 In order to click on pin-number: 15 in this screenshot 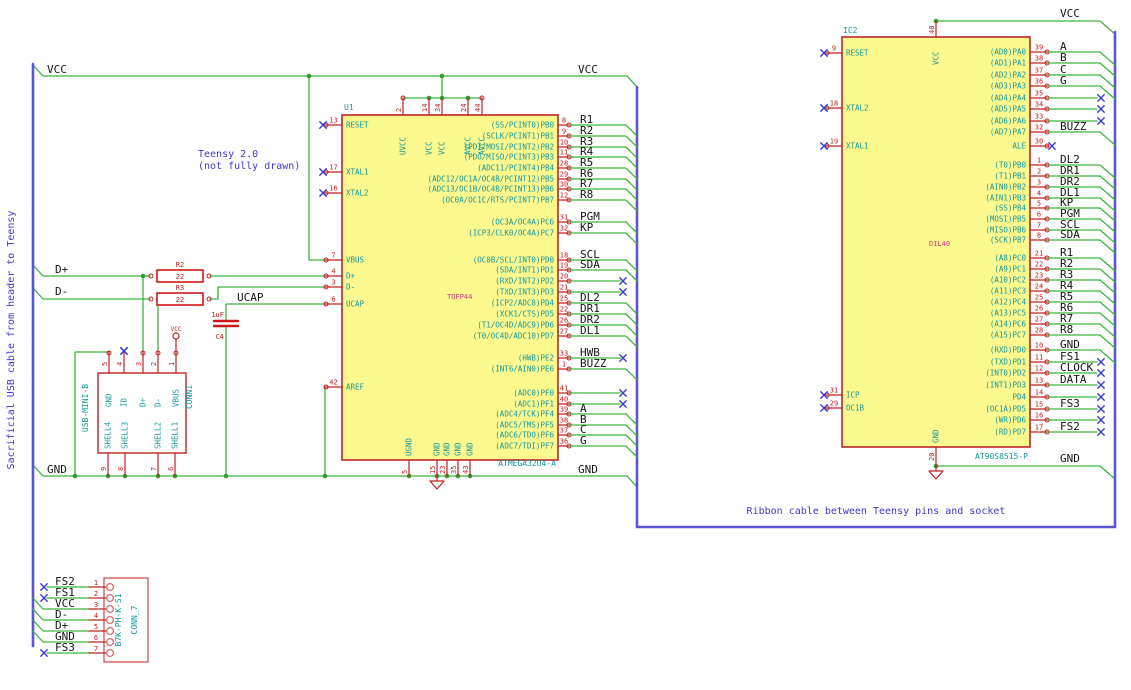, I will do `click(1039, 405)`.